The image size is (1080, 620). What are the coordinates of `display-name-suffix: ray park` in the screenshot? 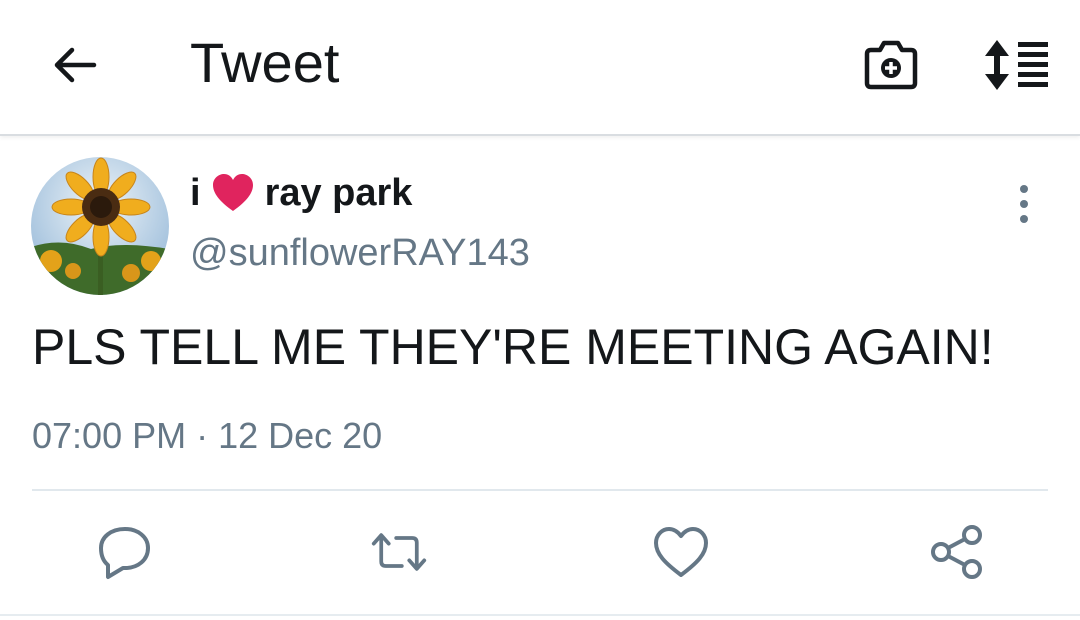 It's located at (338, 192).